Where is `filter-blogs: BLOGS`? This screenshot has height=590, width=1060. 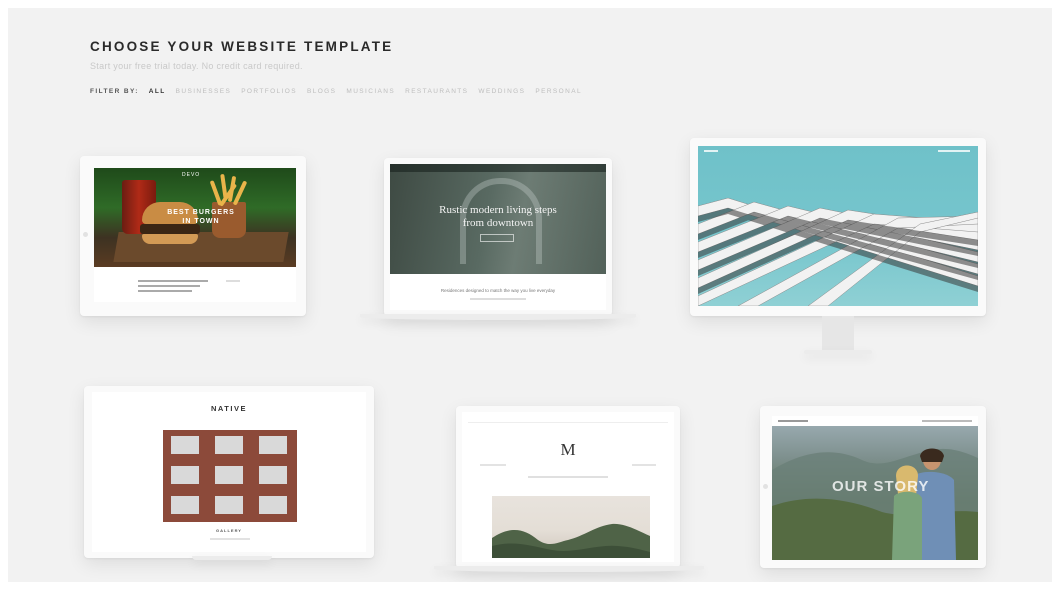
filter-blogs: BLOGS is located at coordinates (321, 91).